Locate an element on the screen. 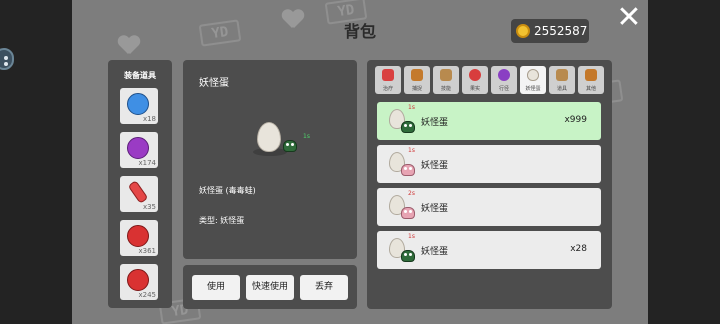 Image resolution: width=720 pixels, height=324 pixels. equipment-panel: 装备道具 x18 x174 x35 x361 x245 is located at coordinates (140, 184).